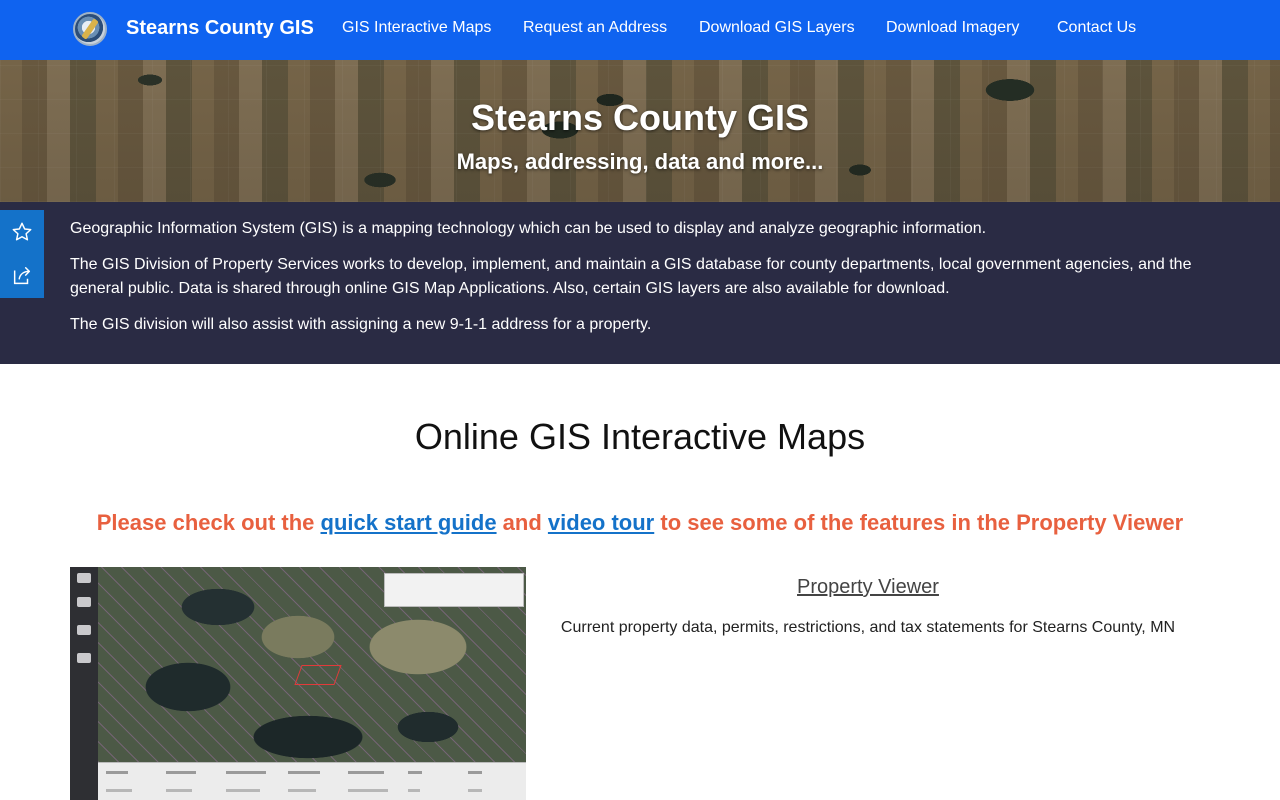  Describe the element at coordinates (522, 522) in the screenshot. I see `promo-text-middle: and` at that location.